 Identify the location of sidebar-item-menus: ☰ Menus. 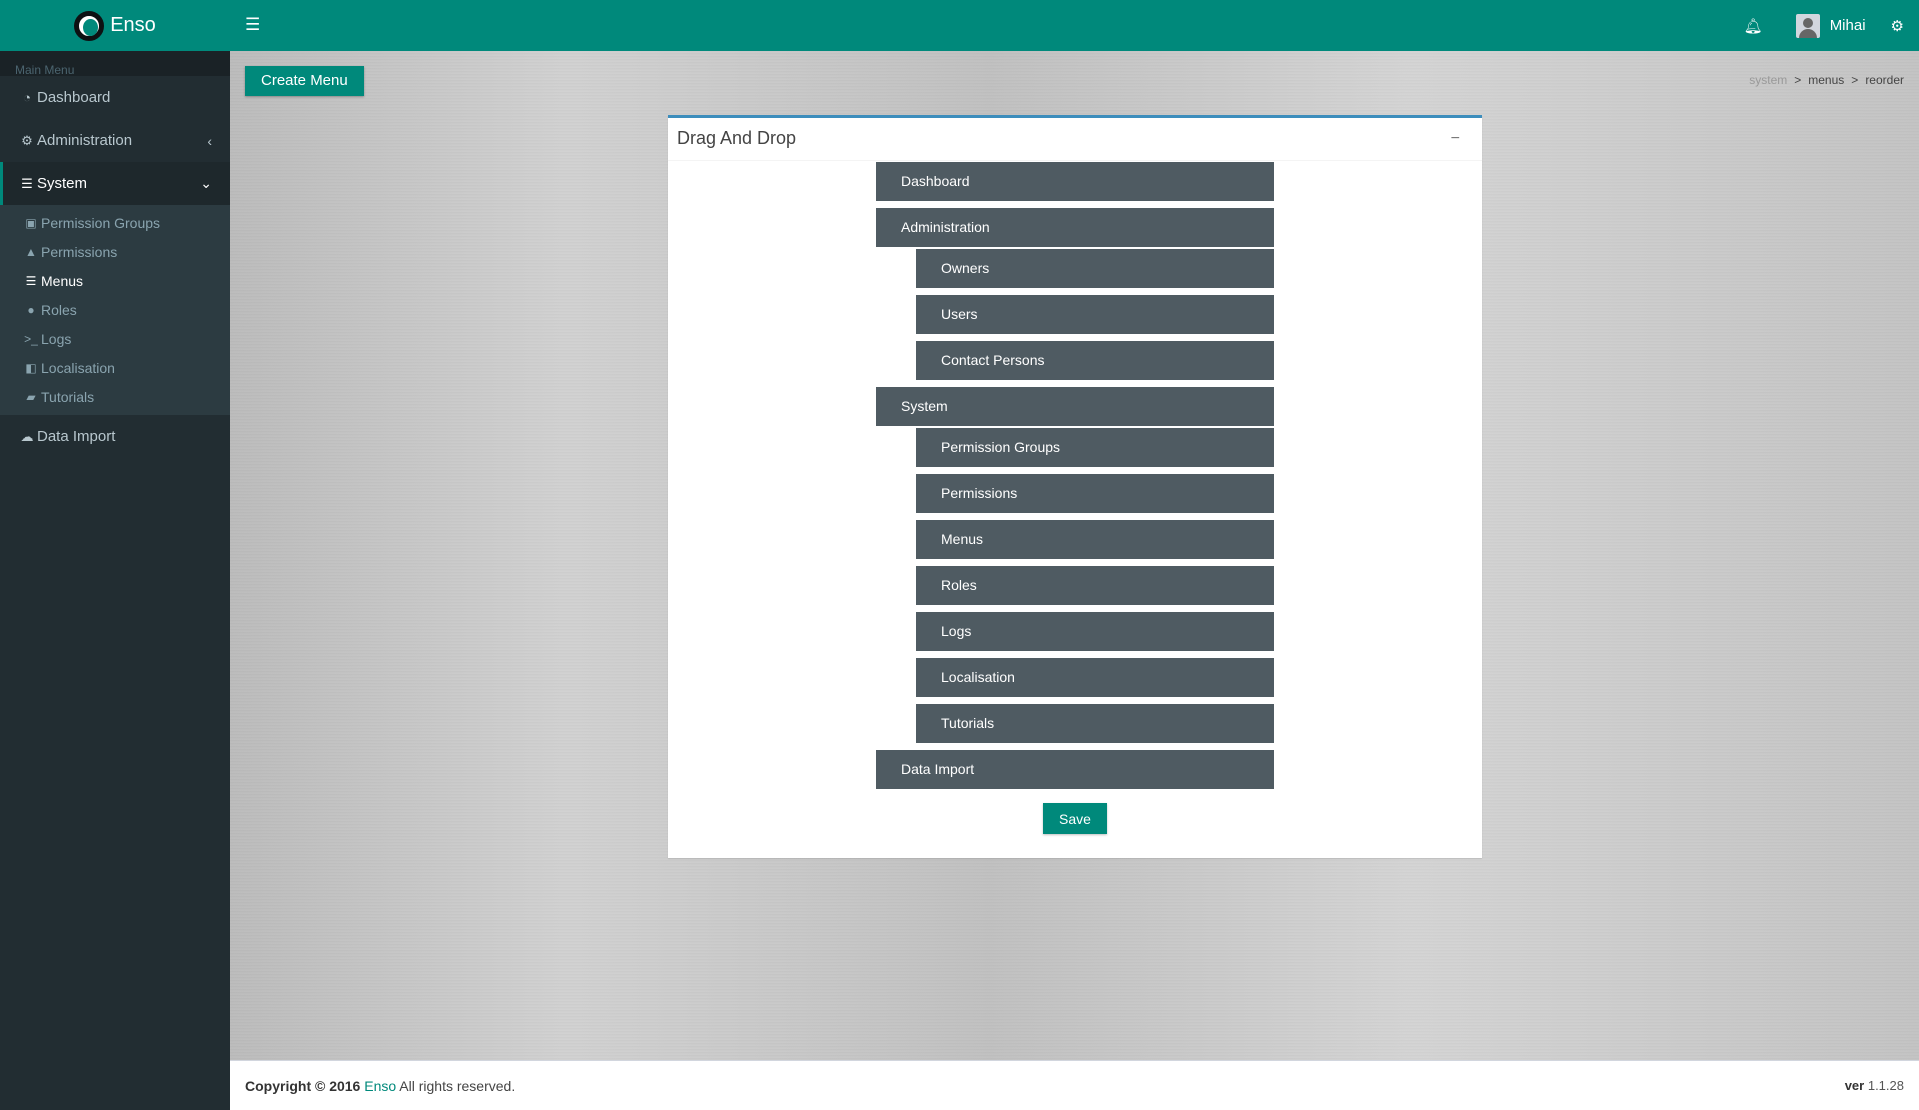
(115, 280).